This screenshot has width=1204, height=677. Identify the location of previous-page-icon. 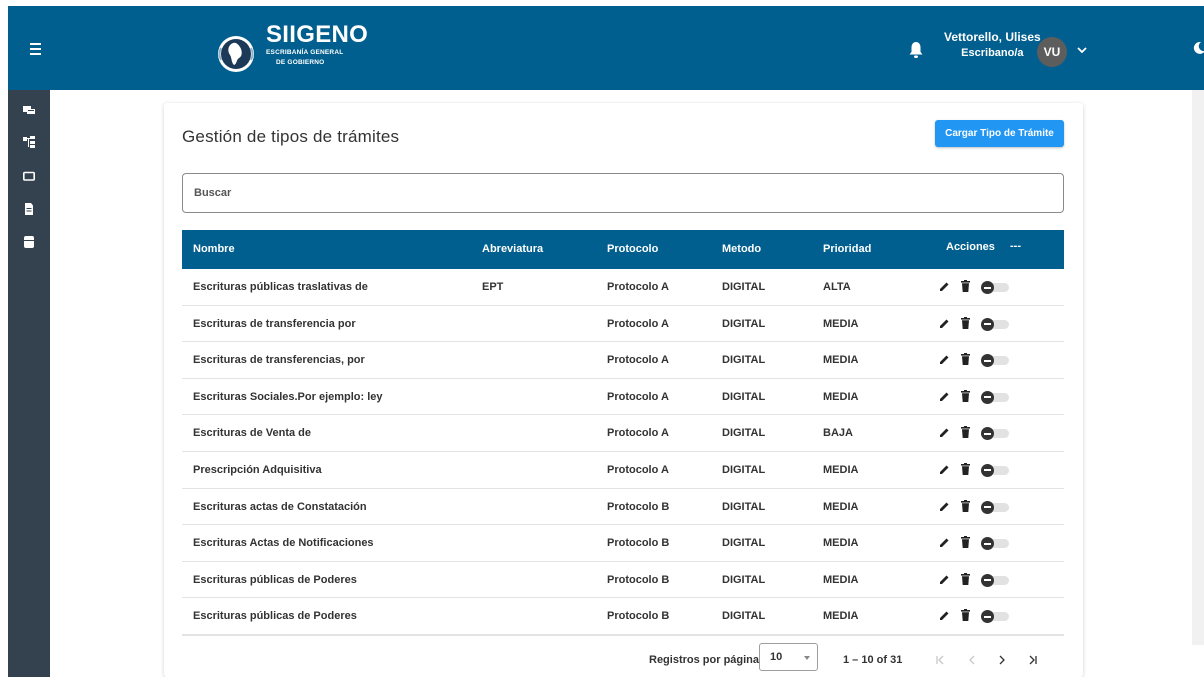
(972, 660).